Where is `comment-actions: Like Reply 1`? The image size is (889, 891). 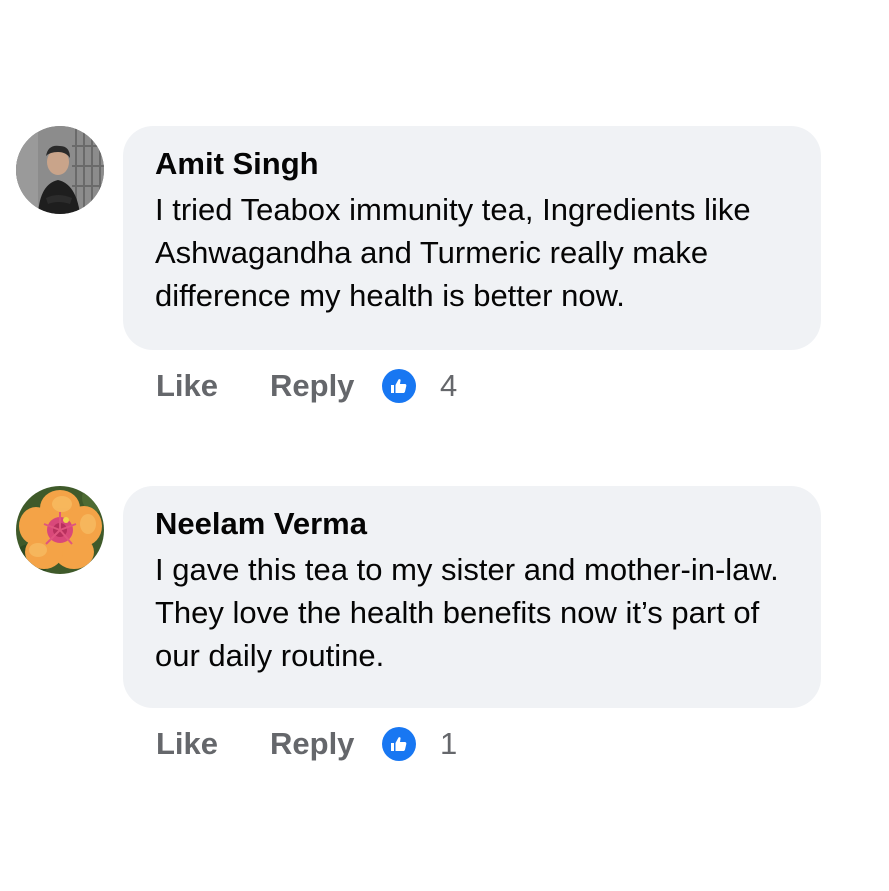 comment-actions: Like Reply 1 is located at coordinates (306, 744).